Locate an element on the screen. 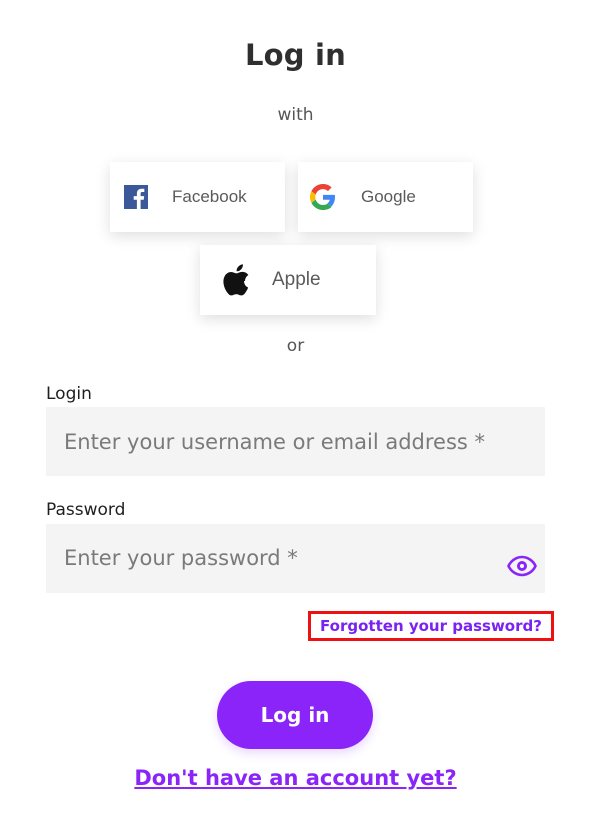 The image size is (591, 831). facebook-label: Facebook is located at coordinates (209, 196).